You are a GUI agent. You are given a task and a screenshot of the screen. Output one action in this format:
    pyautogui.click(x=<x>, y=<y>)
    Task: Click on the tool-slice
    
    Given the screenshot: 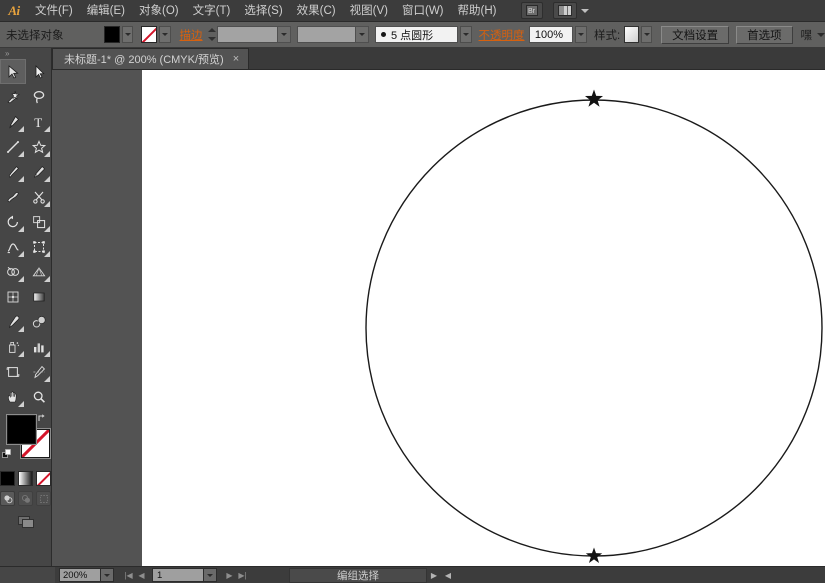 What is the action you would take?
    pyautogui.click(x=39, y=371)
    